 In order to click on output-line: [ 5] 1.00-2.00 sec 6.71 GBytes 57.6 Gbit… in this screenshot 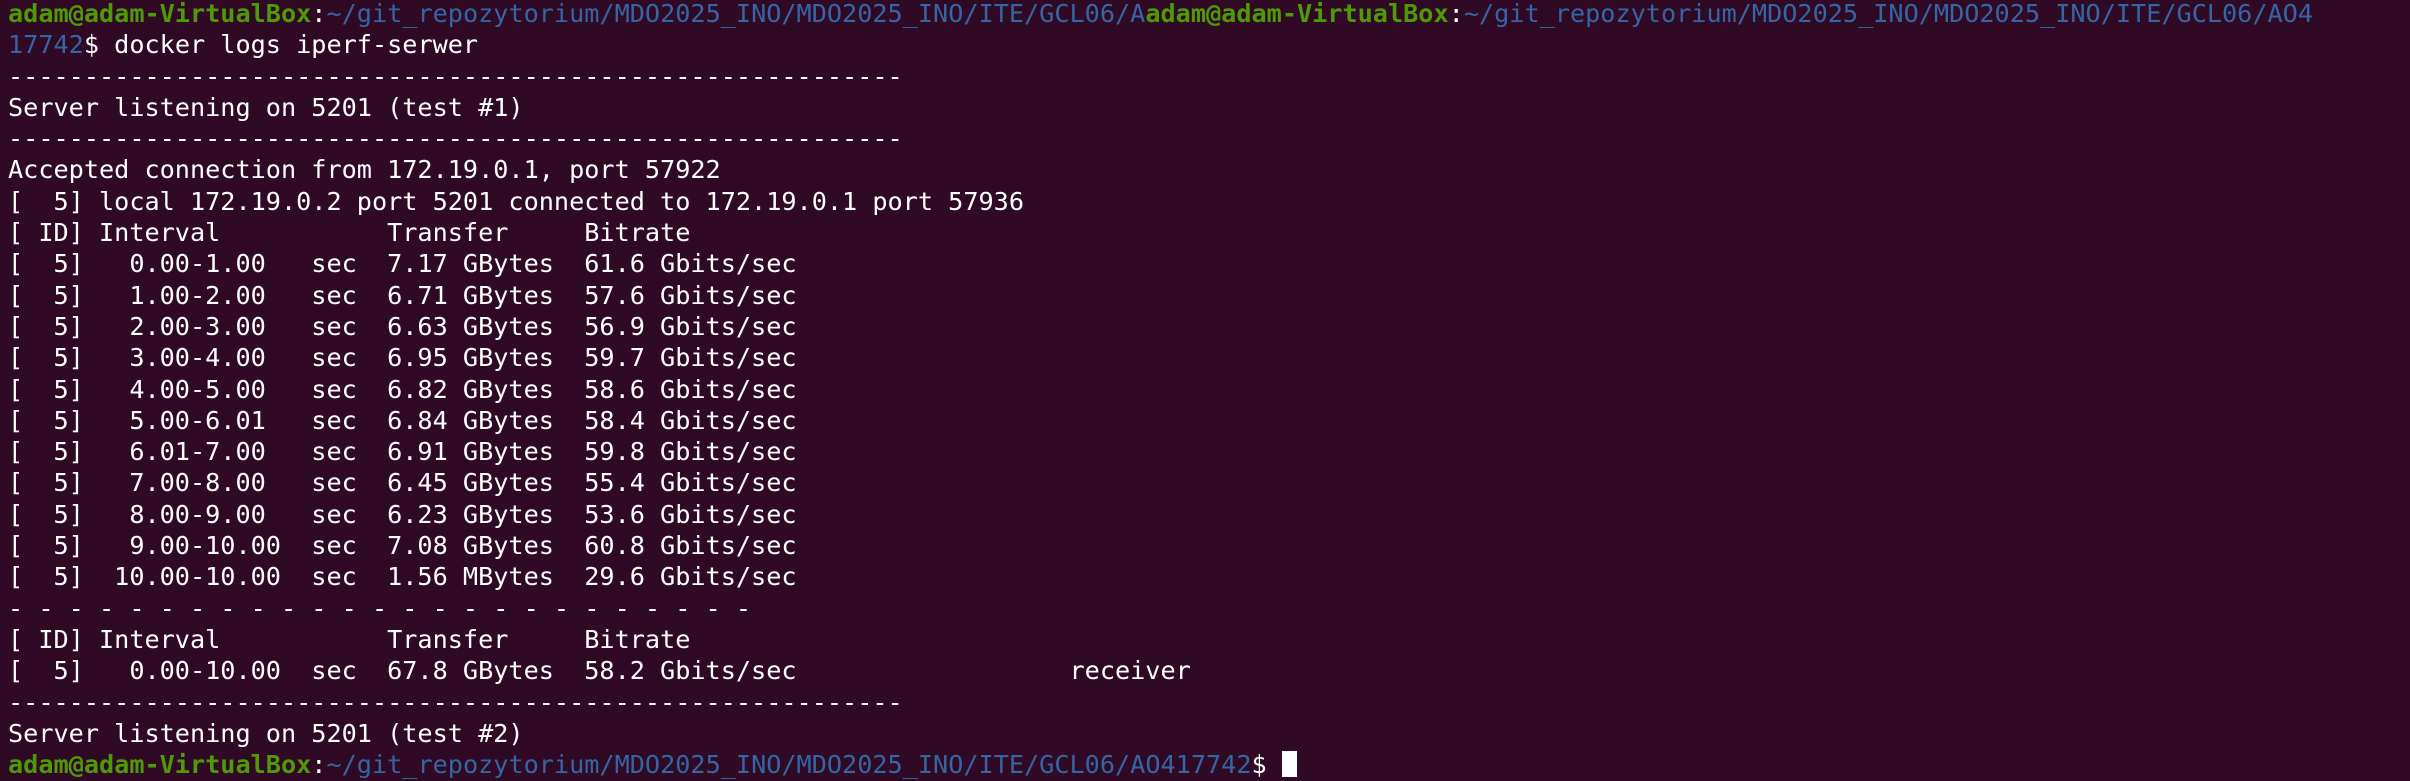, I will do `click(402, 295)`.